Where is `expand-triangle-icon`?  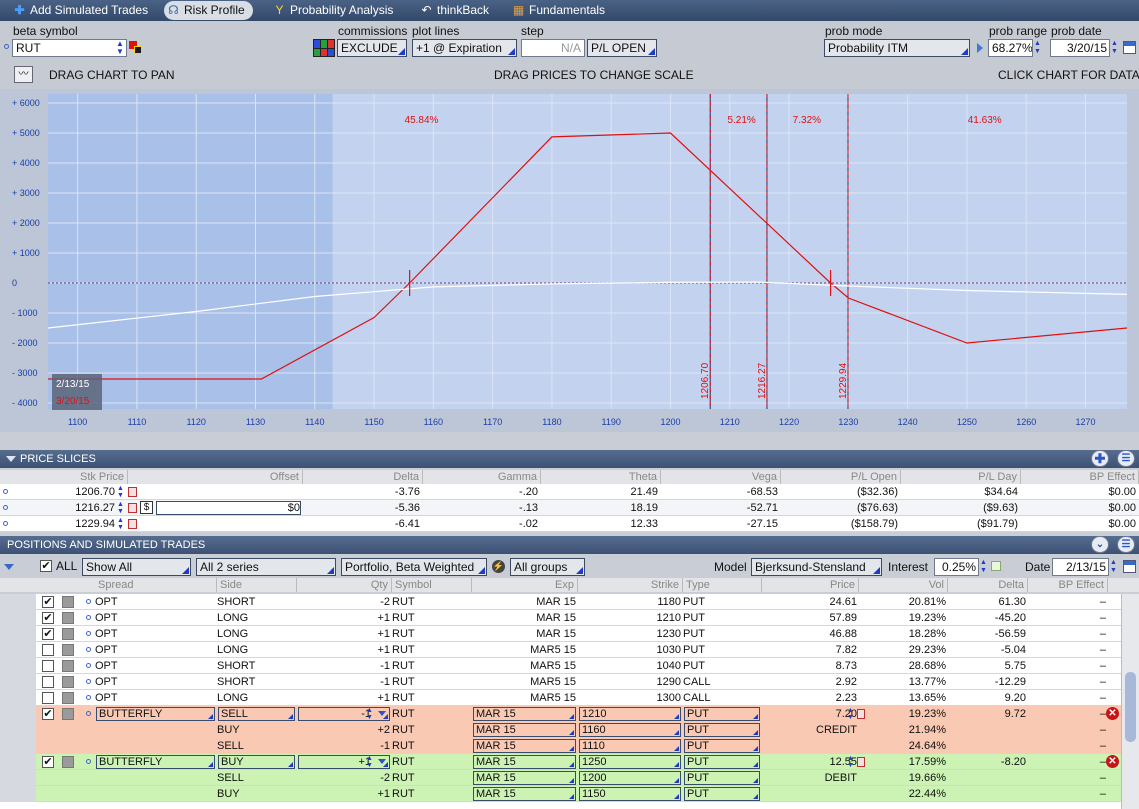
expand-triangle-icon is located at coordinates (9, 567).